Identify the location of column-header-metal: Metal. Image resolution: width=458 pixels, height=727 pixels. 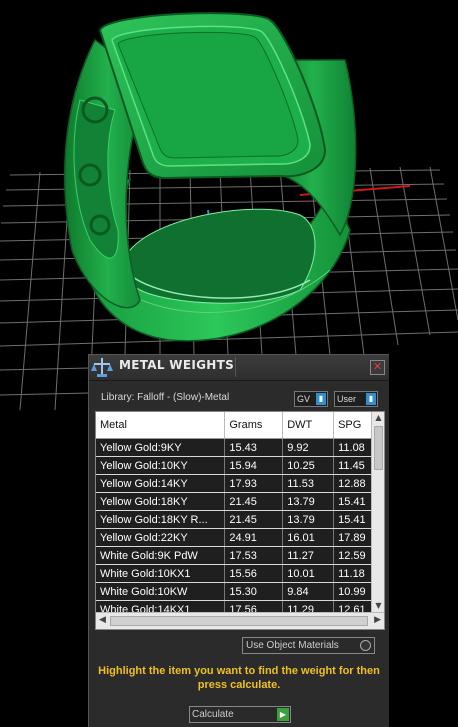
(161, 425).